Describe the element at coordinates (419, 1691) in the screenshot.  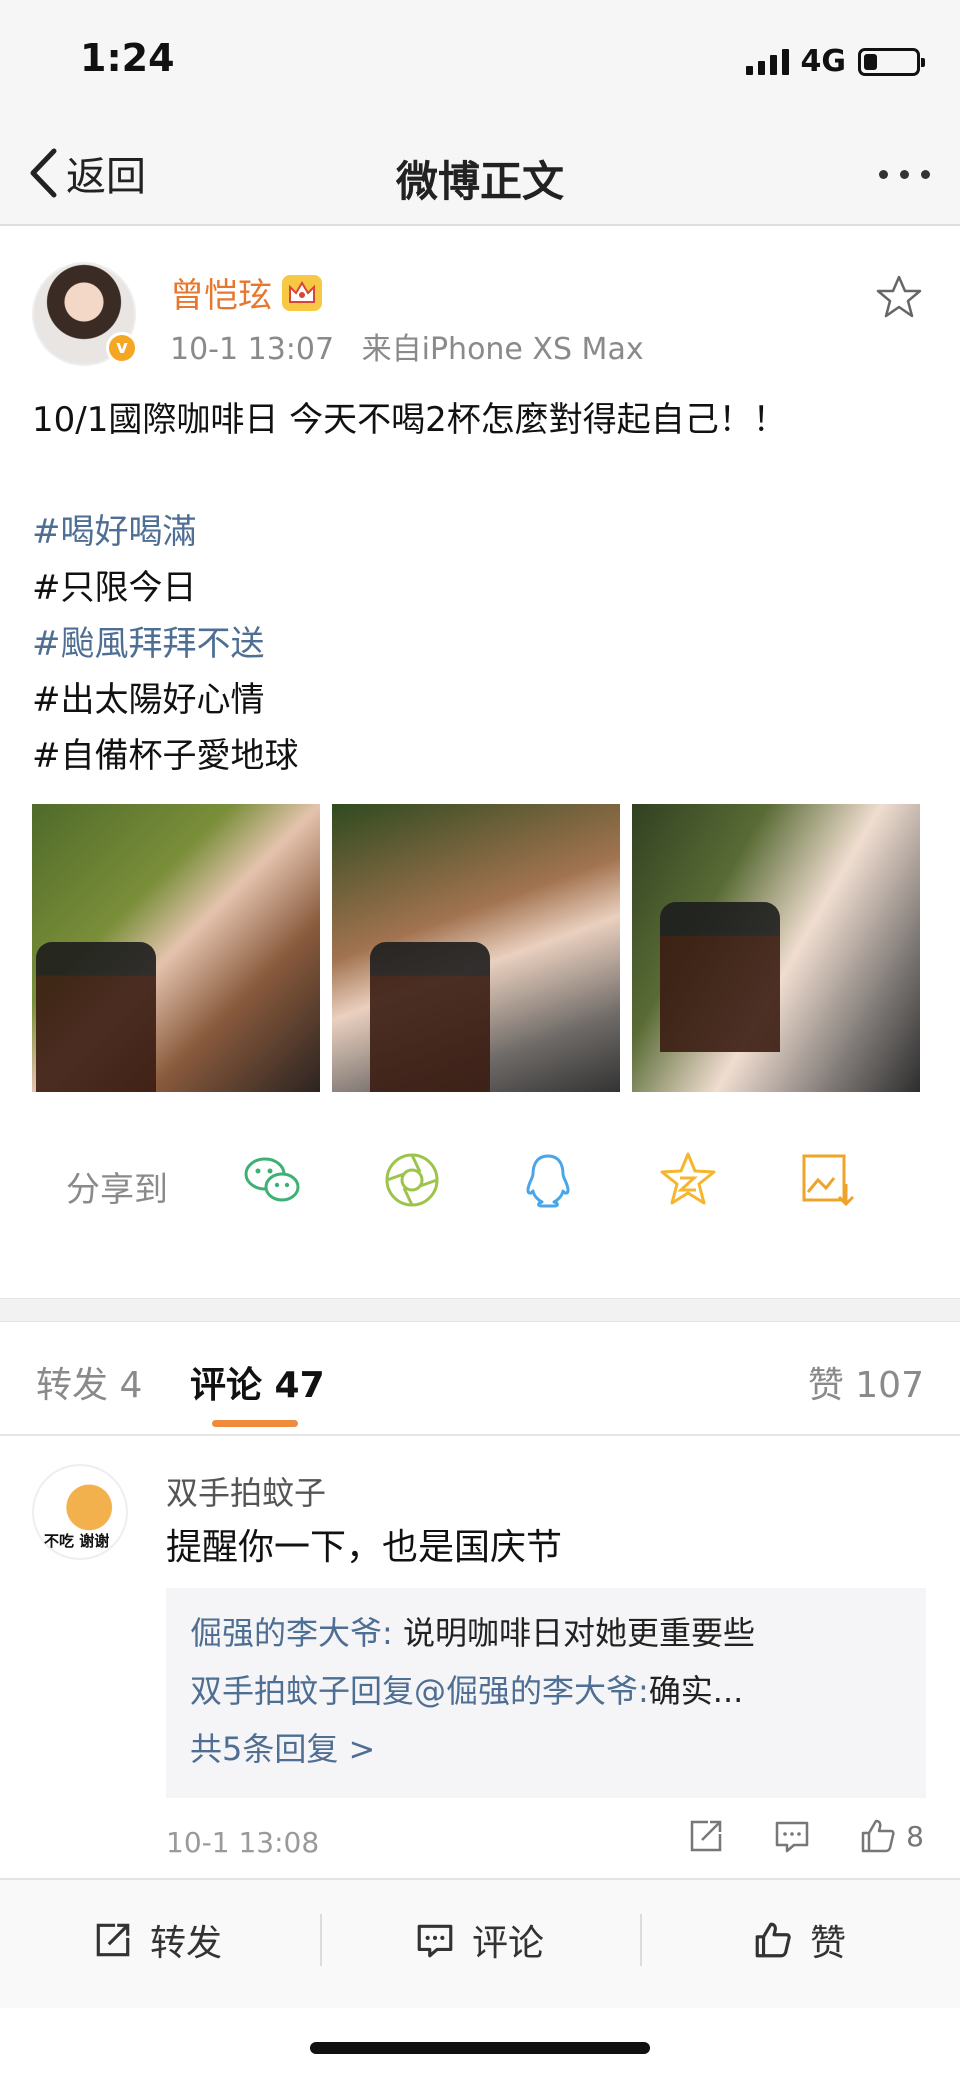
I see `reply-user: 双手拍蚊子回复@倔强的李大爷:` at that location.